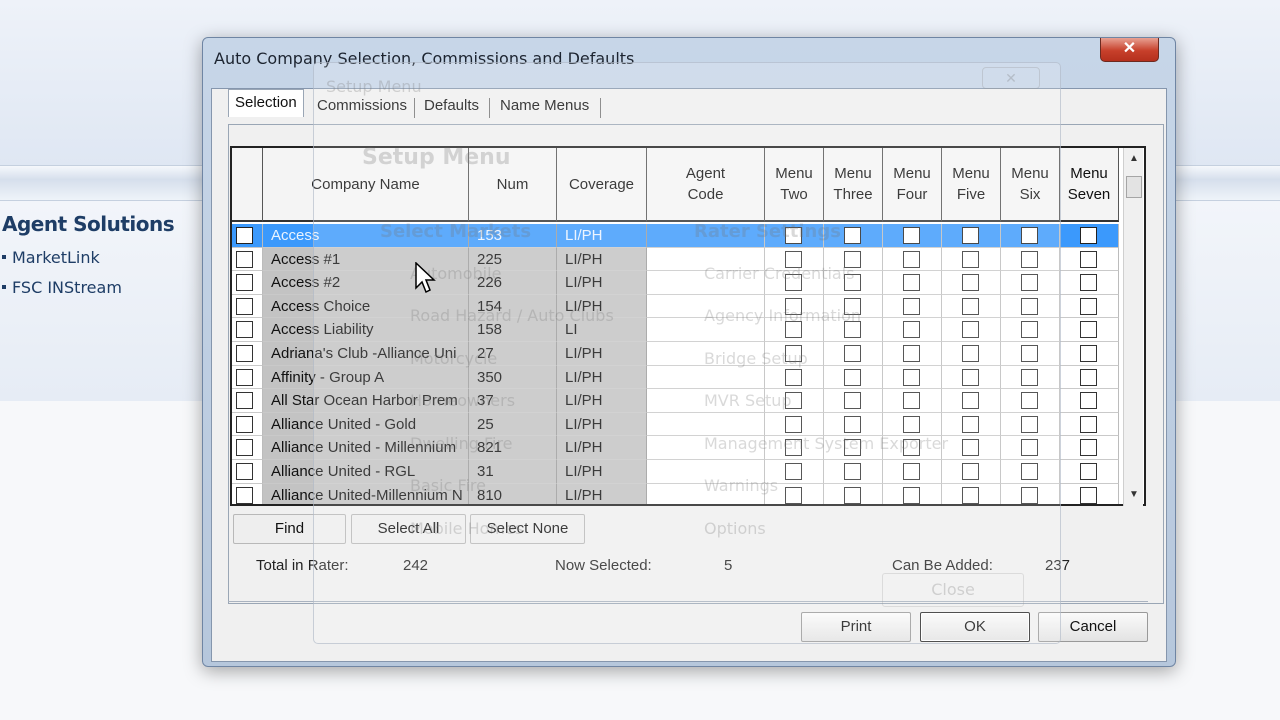 Image resolution: width=1280 pixels, height=720 pixels. What do you see at coordinates (853, 185) in the screenshot?
I see `header-menu-three: Menu Three` at bounding box center [853, 185].